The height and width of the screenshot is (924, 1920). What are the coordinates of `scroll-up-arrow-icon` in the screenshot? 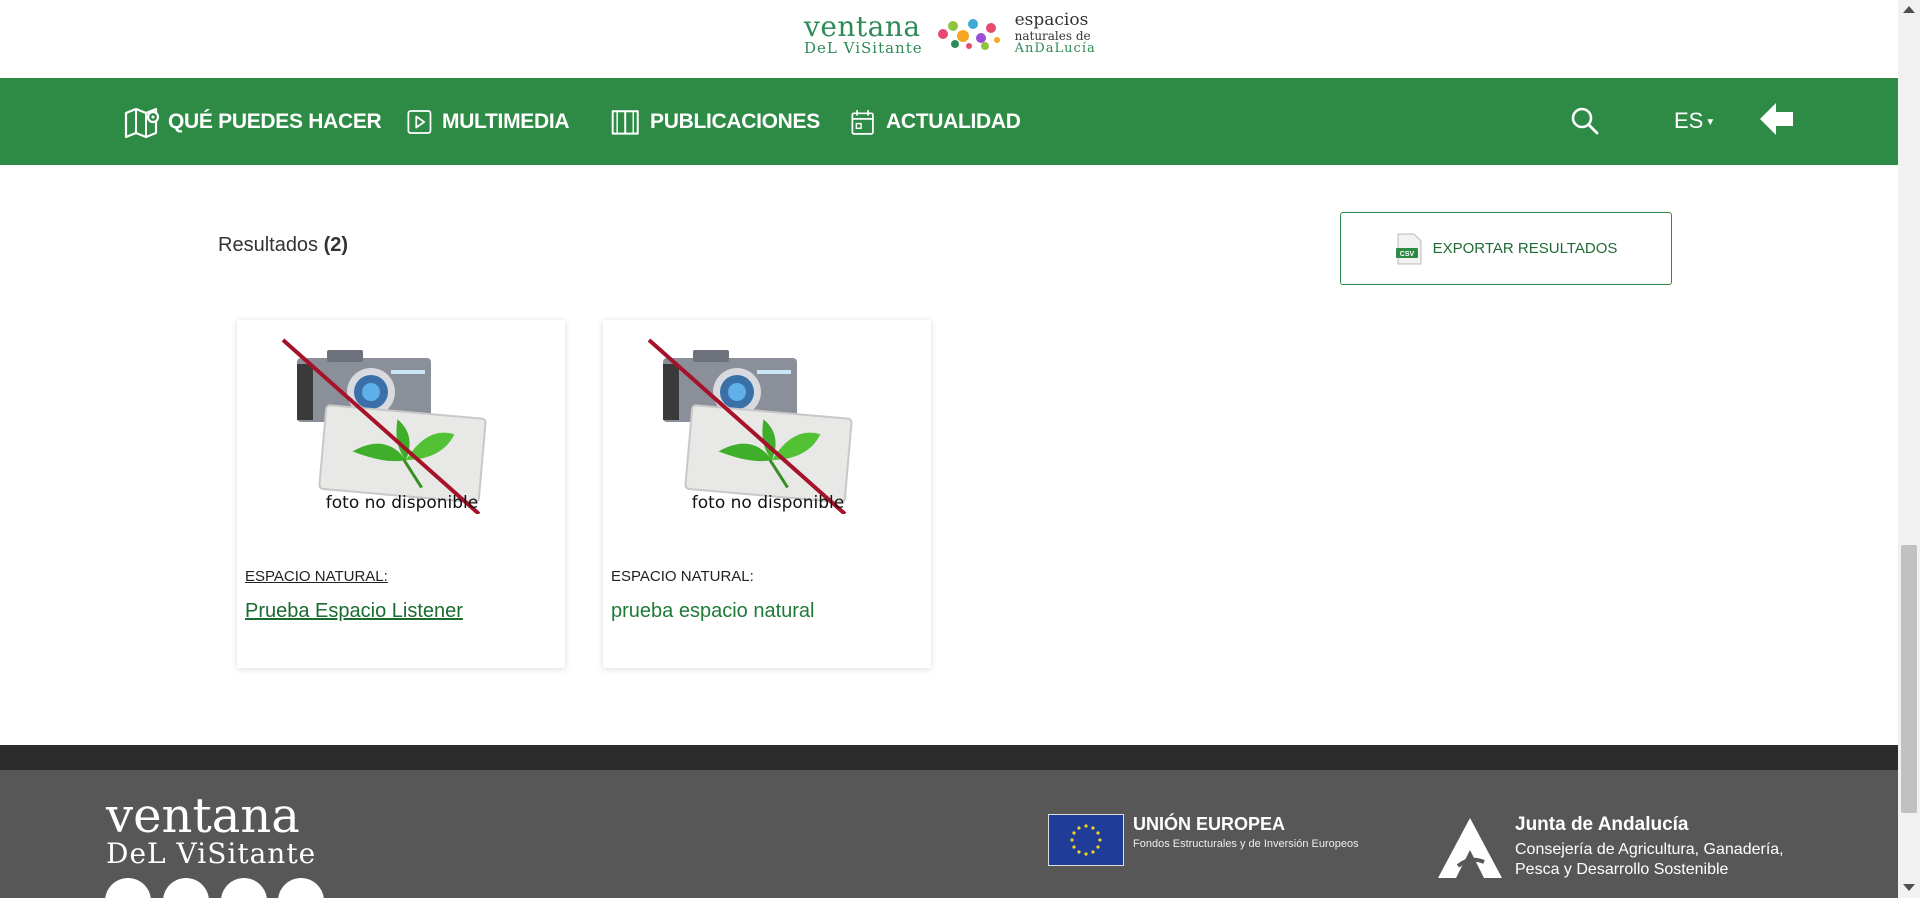 It's located at (1909, 9).